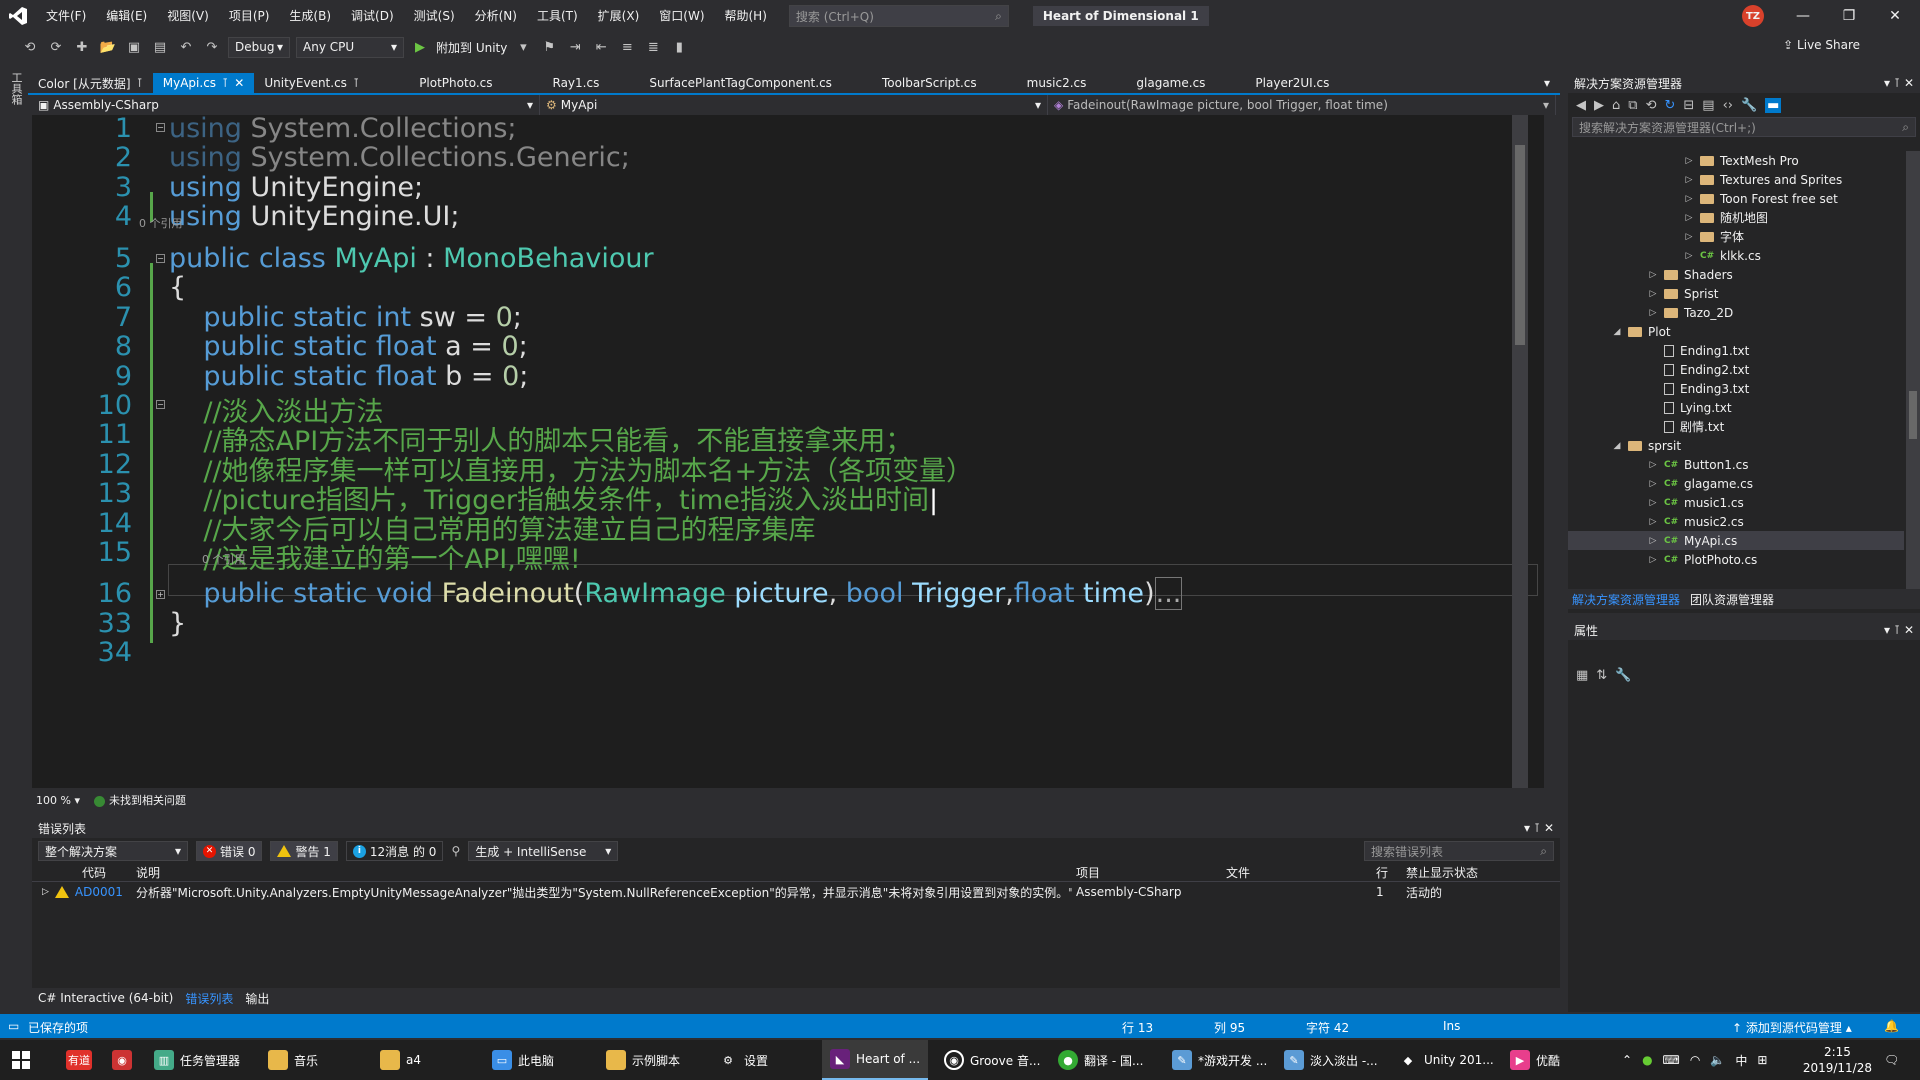 This screenshot has width=1920, height=1080. Describe the element at coordinates (1599, 105) in the screenshot. I see `forward-icon: ▶` at that location.